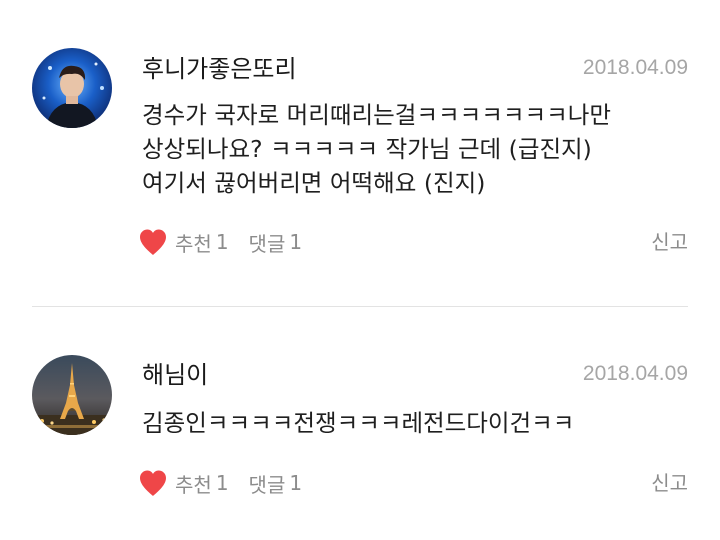 Image resolution: width=720 pixels, height=540 pixels. Describe the element at coordinates (367, 149) in the screenshot. I see `comment-body-line: 상상되나요? ㅋㅋㅋㅋㅋ 작가님 근데 (급진지)` at that location.